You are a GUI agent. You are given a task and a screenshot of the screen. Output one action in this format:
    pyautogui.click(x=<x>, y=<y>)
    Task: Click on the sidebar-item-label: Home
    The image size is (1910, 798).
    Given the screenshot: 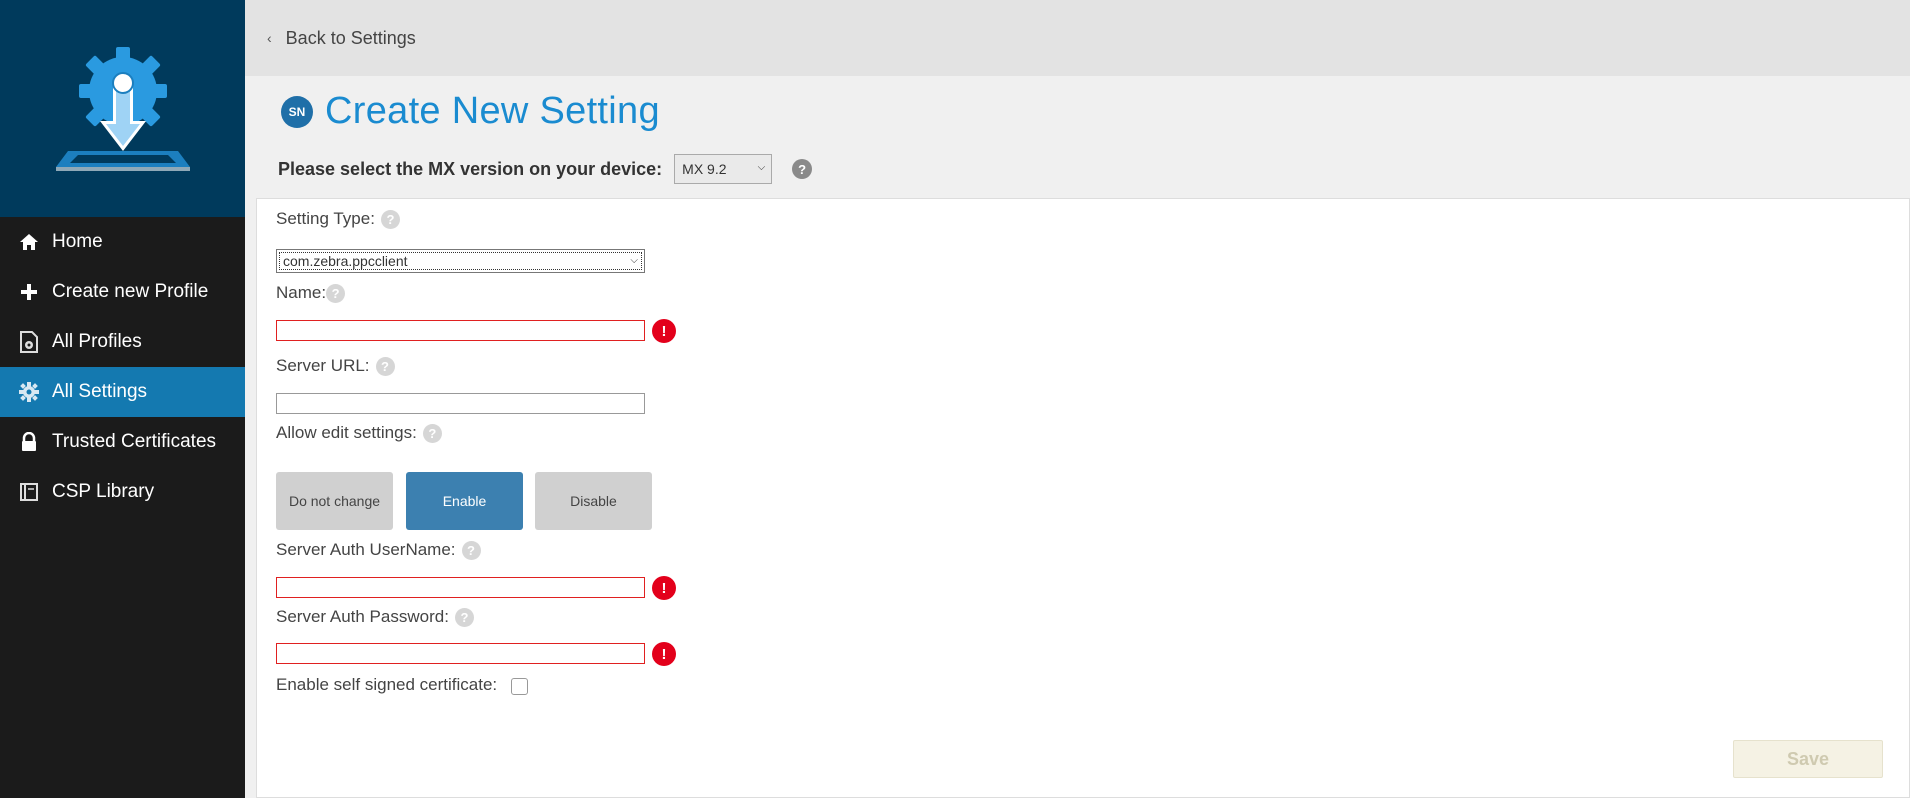 What is the action you would take?
    pyautogui.click(x=77, y=241)
    